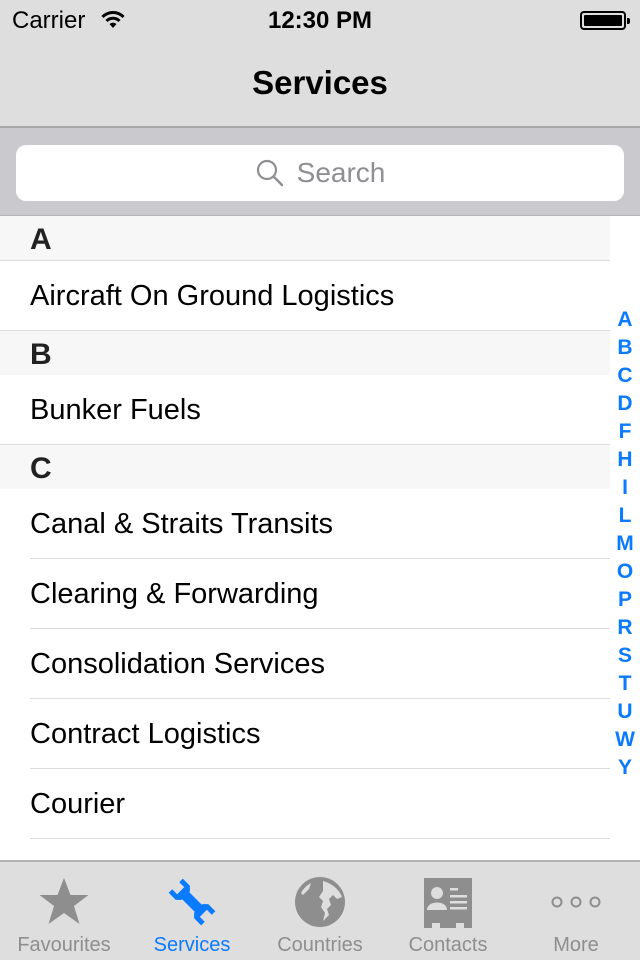 The width and height of the screenshot is (640, 960). What do you see at coordinates (625, 320) in the screenshot?
I see `index-letter: A` at bounding box center [625, 320].